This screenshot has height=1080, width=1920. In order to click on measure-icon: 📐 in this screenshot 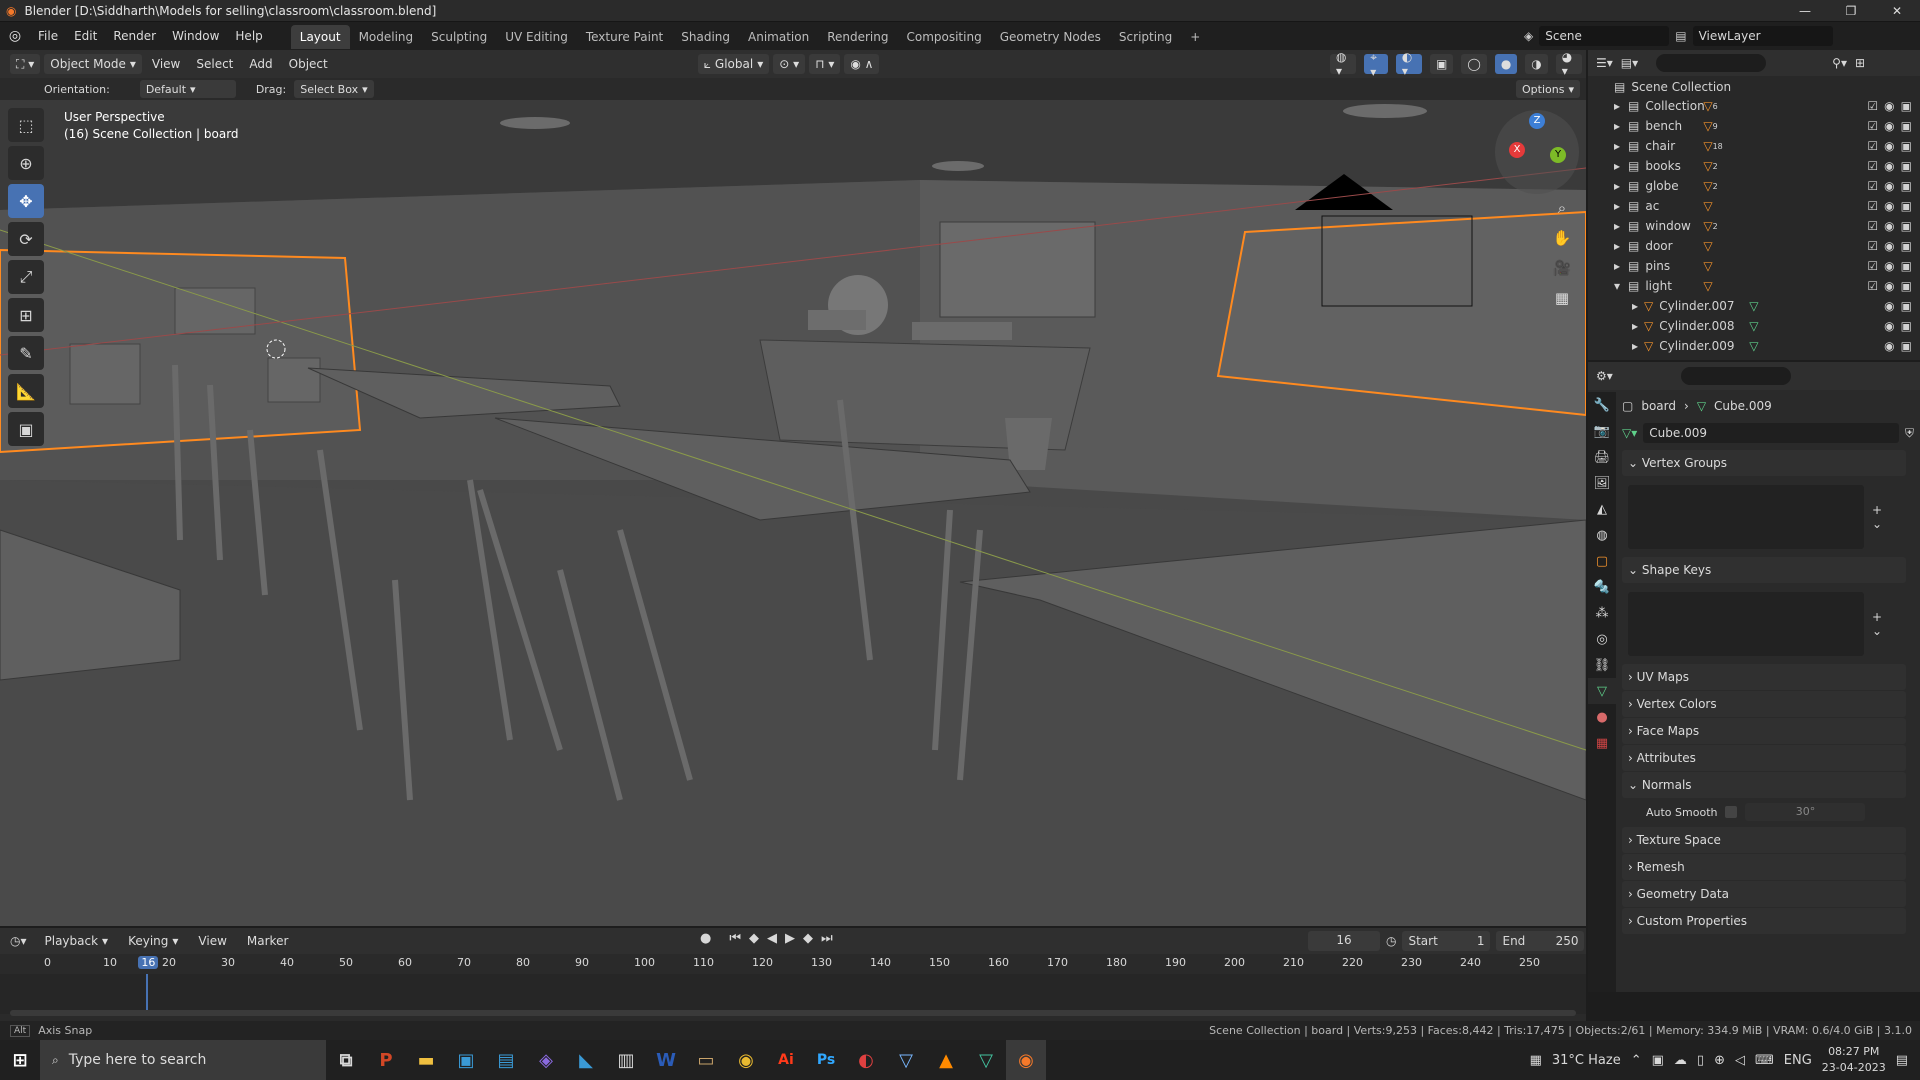, I will do `click(26, 391)`.